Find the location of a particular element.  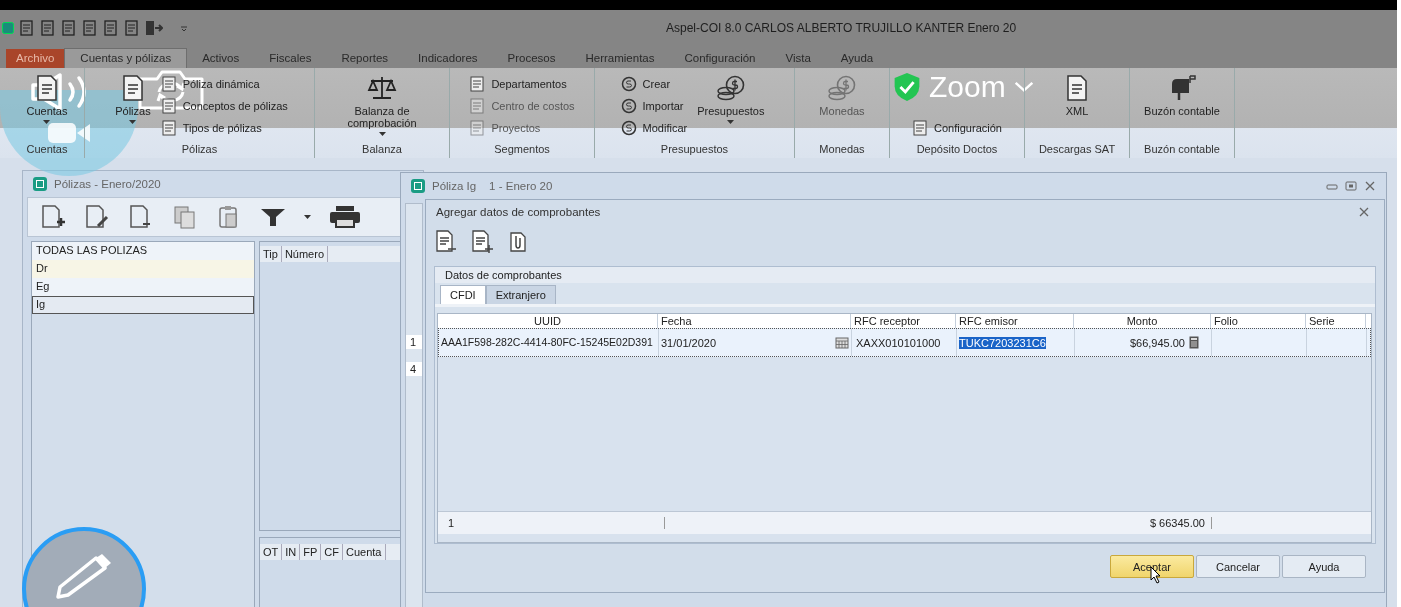

chevron-down-icon is located at coordinates (1023, 87).